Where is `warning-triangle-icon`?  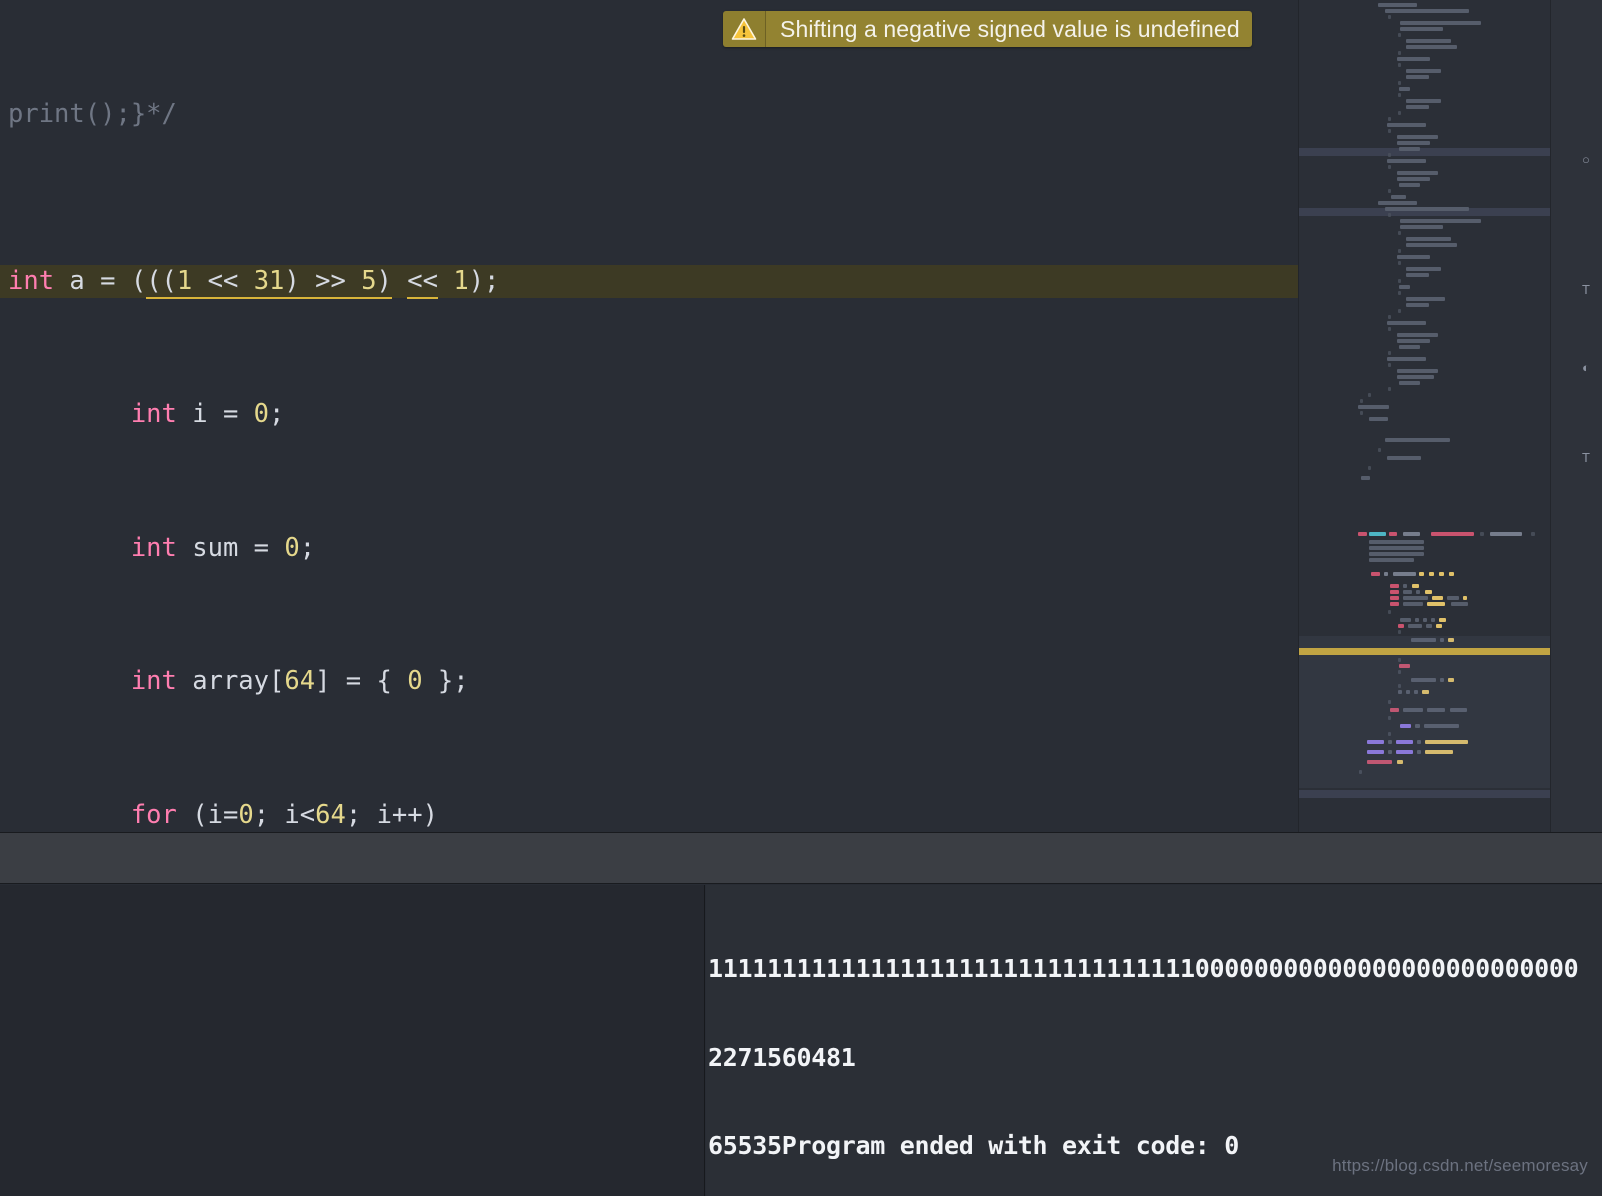 warning-triangle-icon is located at coordinates (744, 29).